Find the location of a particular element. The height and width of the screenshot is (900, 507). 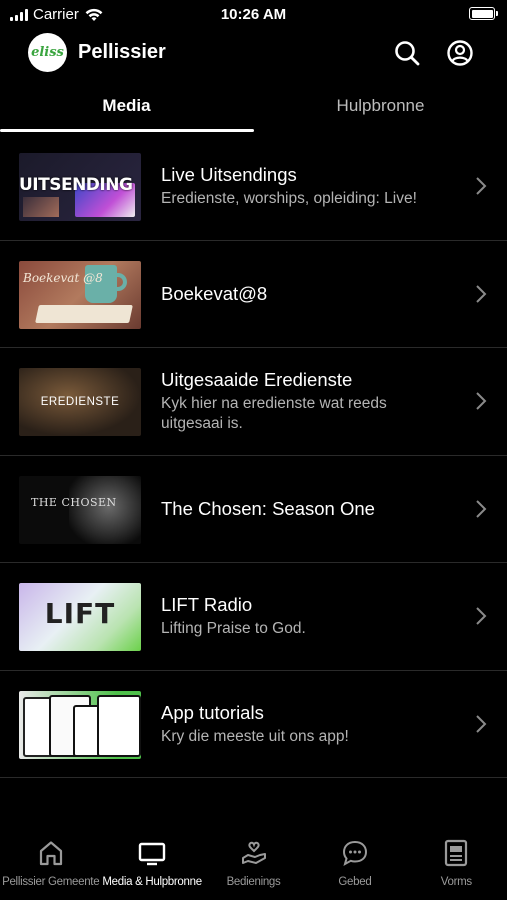

nav-label: Bedienings is located at coordinates (253, 882).